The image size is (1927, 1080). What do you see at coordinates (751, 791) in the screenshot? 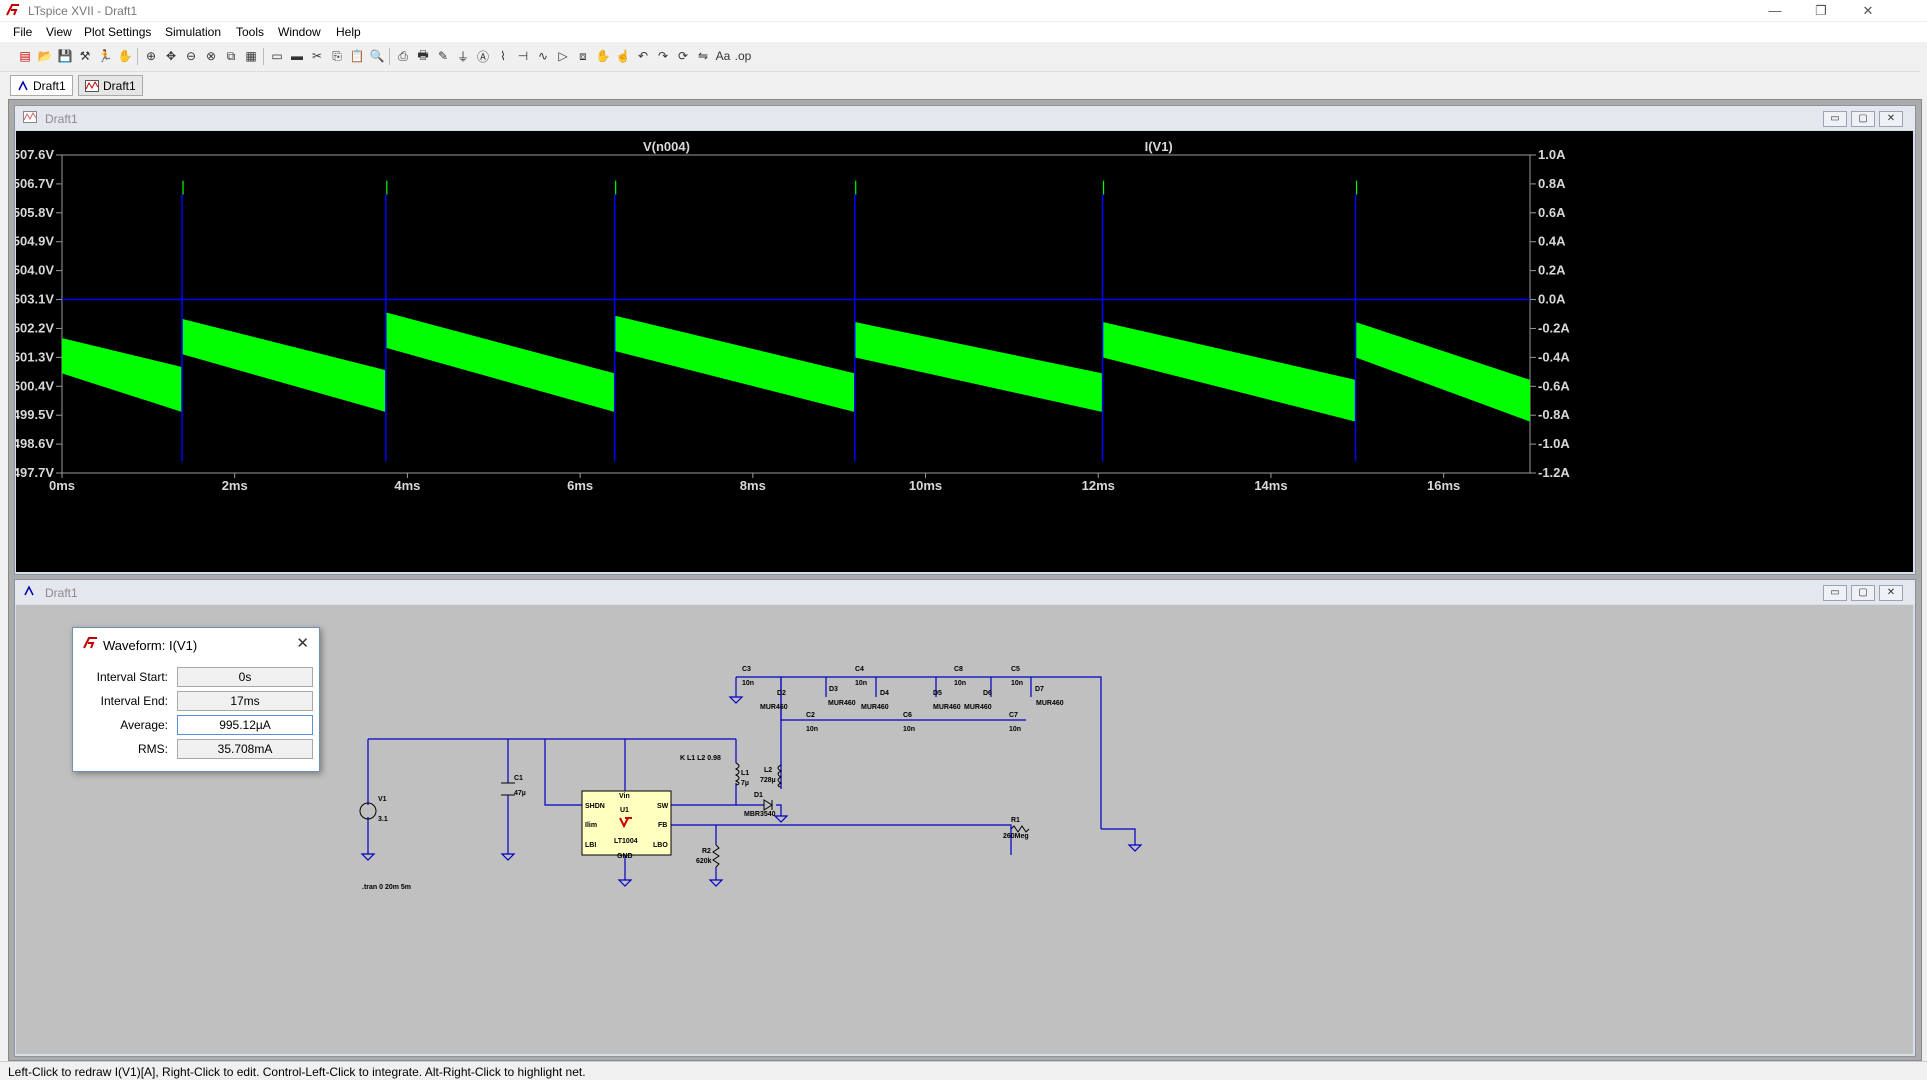
I see `ground-symbols` at bounding box center [751, 791].